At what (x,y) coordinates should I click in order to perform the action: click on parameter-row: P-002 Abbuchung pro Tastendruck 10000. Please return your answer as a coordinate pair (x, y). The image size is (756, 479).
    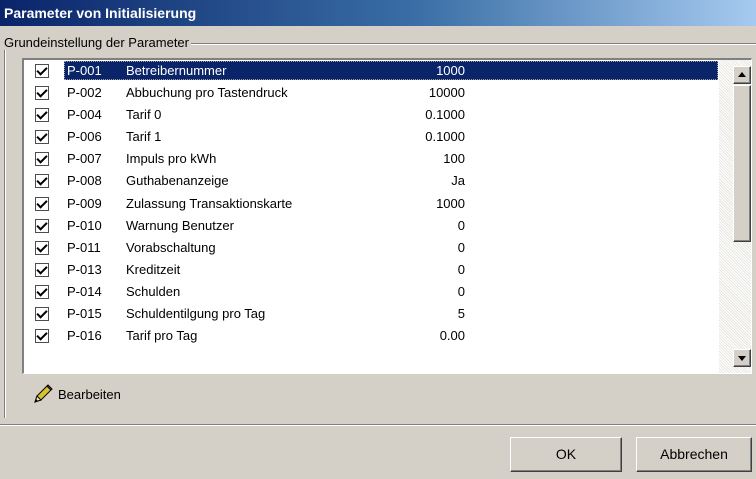
    Looking at the image, I should click on (371, 93).